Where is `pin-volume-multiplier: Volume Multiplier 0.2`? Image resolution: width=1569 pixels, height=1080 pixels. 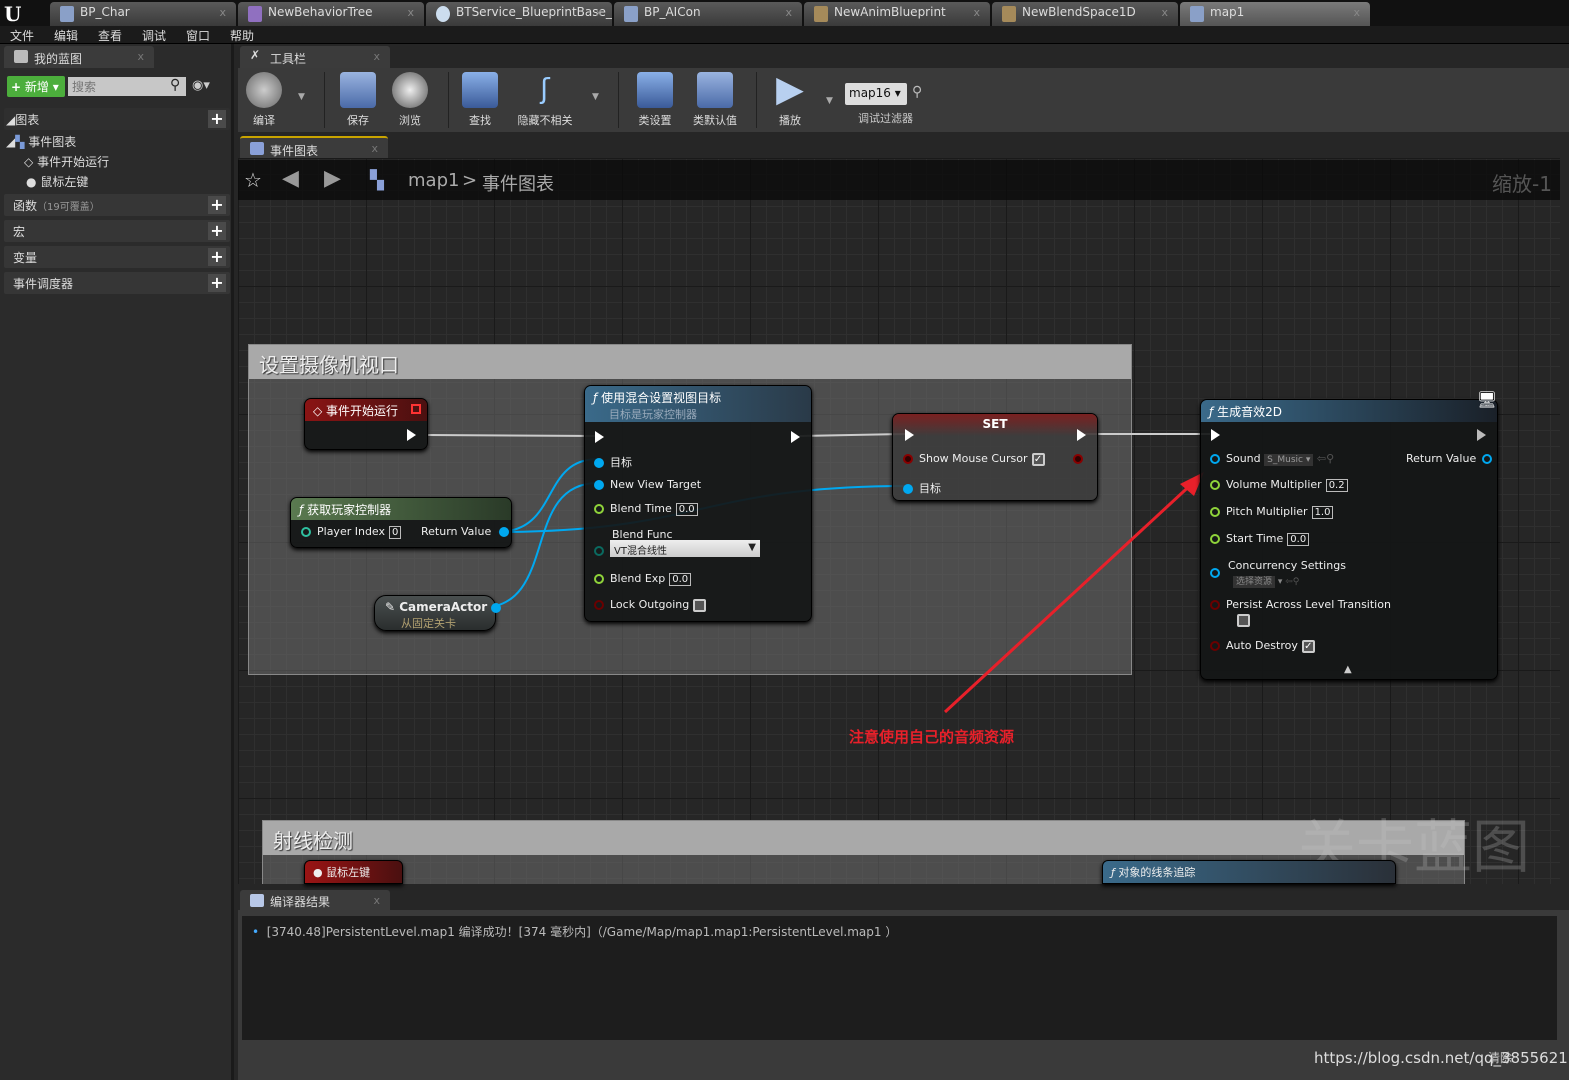 pin-volume-multiplier: Volume Multiplier 0.2 is located at coordinates (1279, 485).